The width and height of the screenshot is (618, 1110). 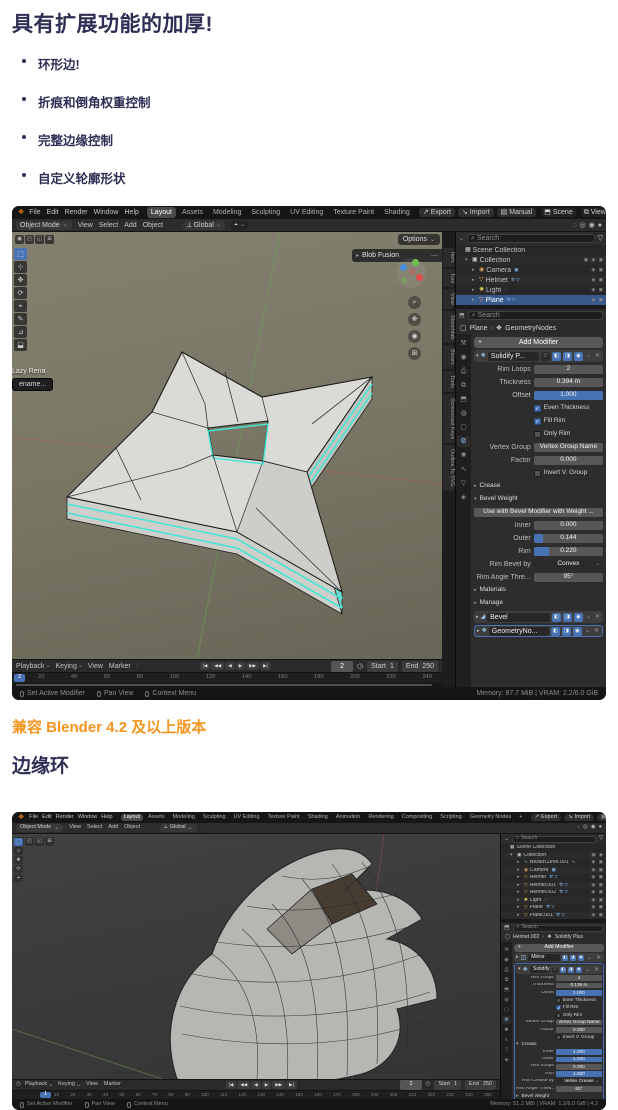 What do you see at coordinates (553, 855) in the screenshot?
I see `outliner-row: ▾ ▣ Collection ▣ ◉` at bounding box center [553, 855].